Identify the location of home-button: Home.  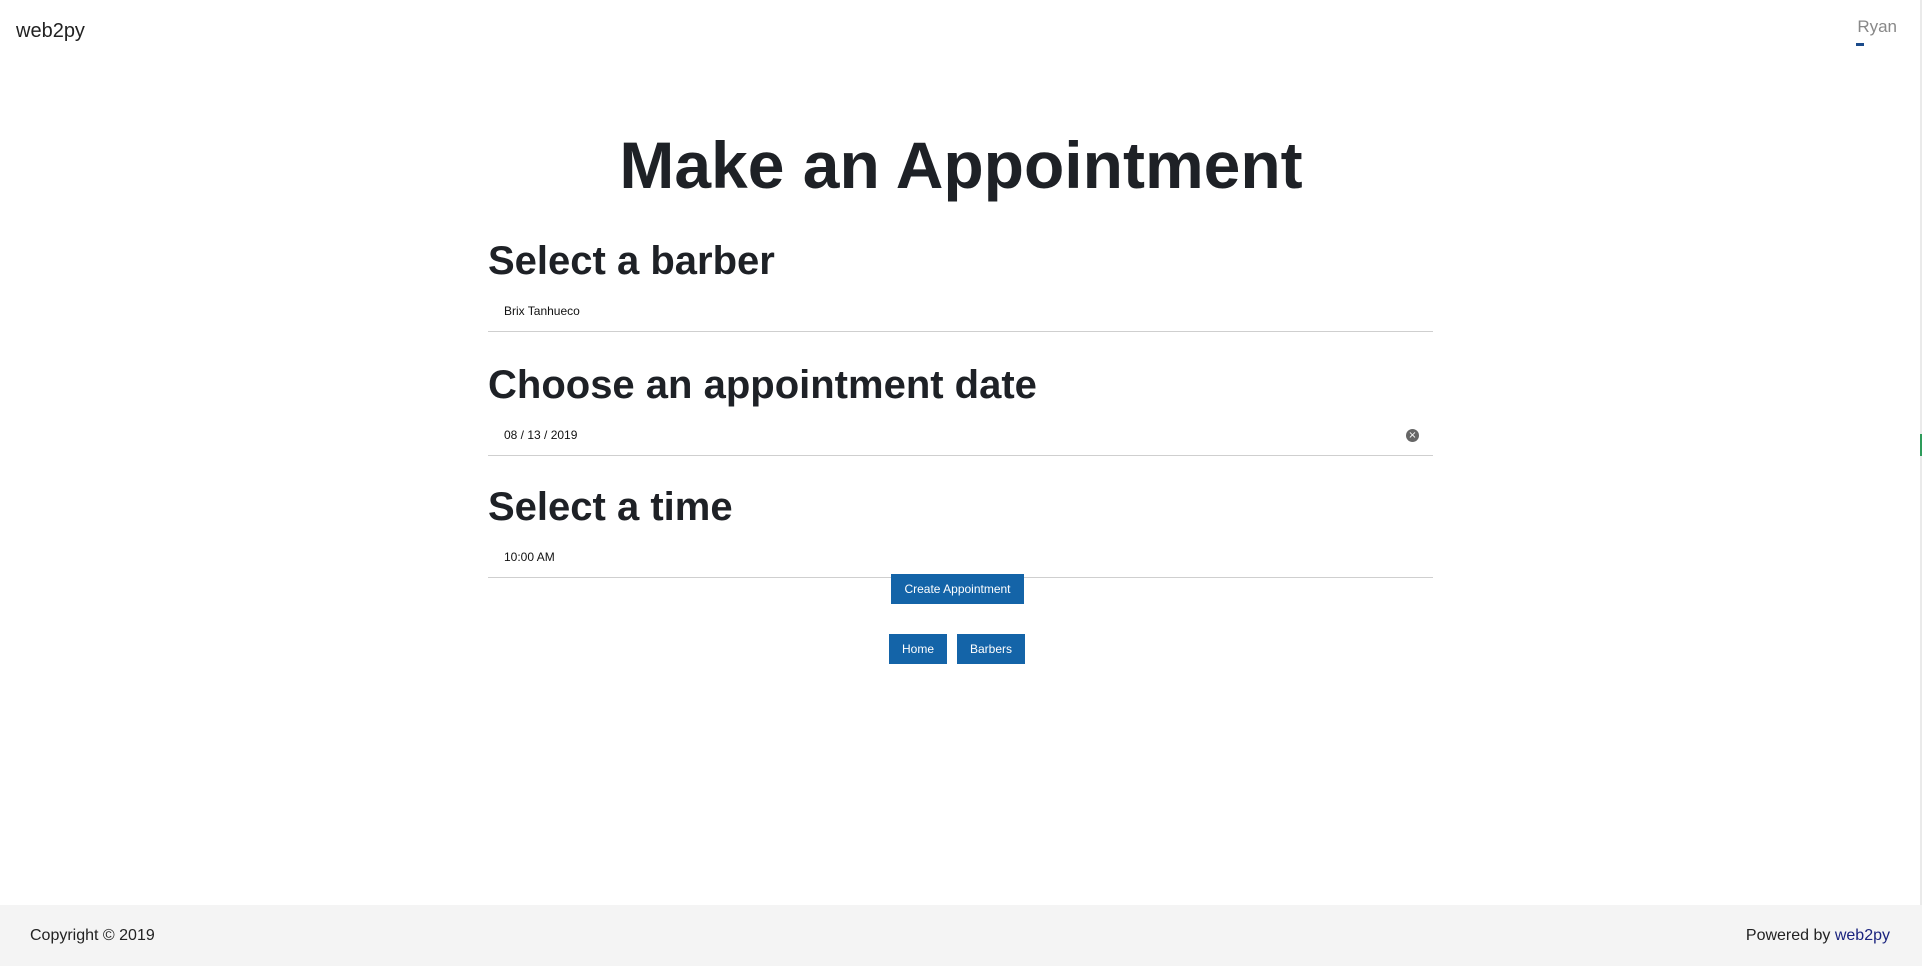
(918, 649).